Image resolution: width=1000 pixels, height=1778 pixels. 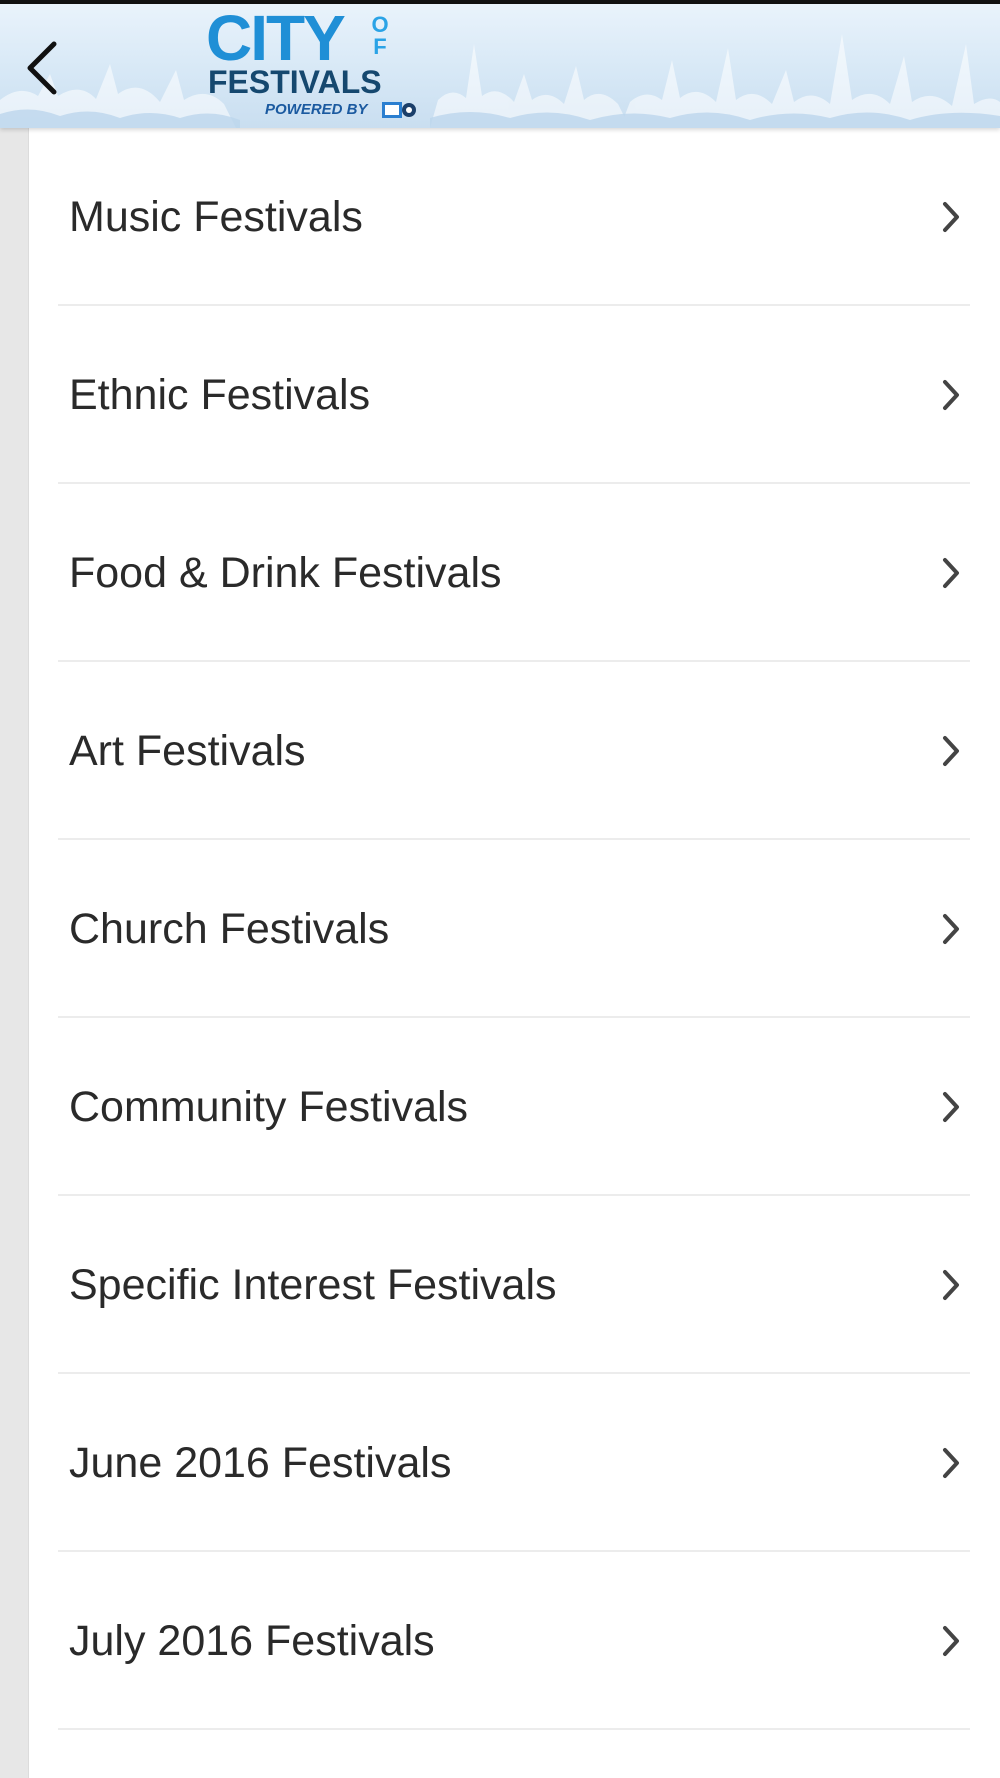 I want to click on city-of-festivals-logo: CITY OF FESTIVALS POWERED BY, so click(x=315, y=64).